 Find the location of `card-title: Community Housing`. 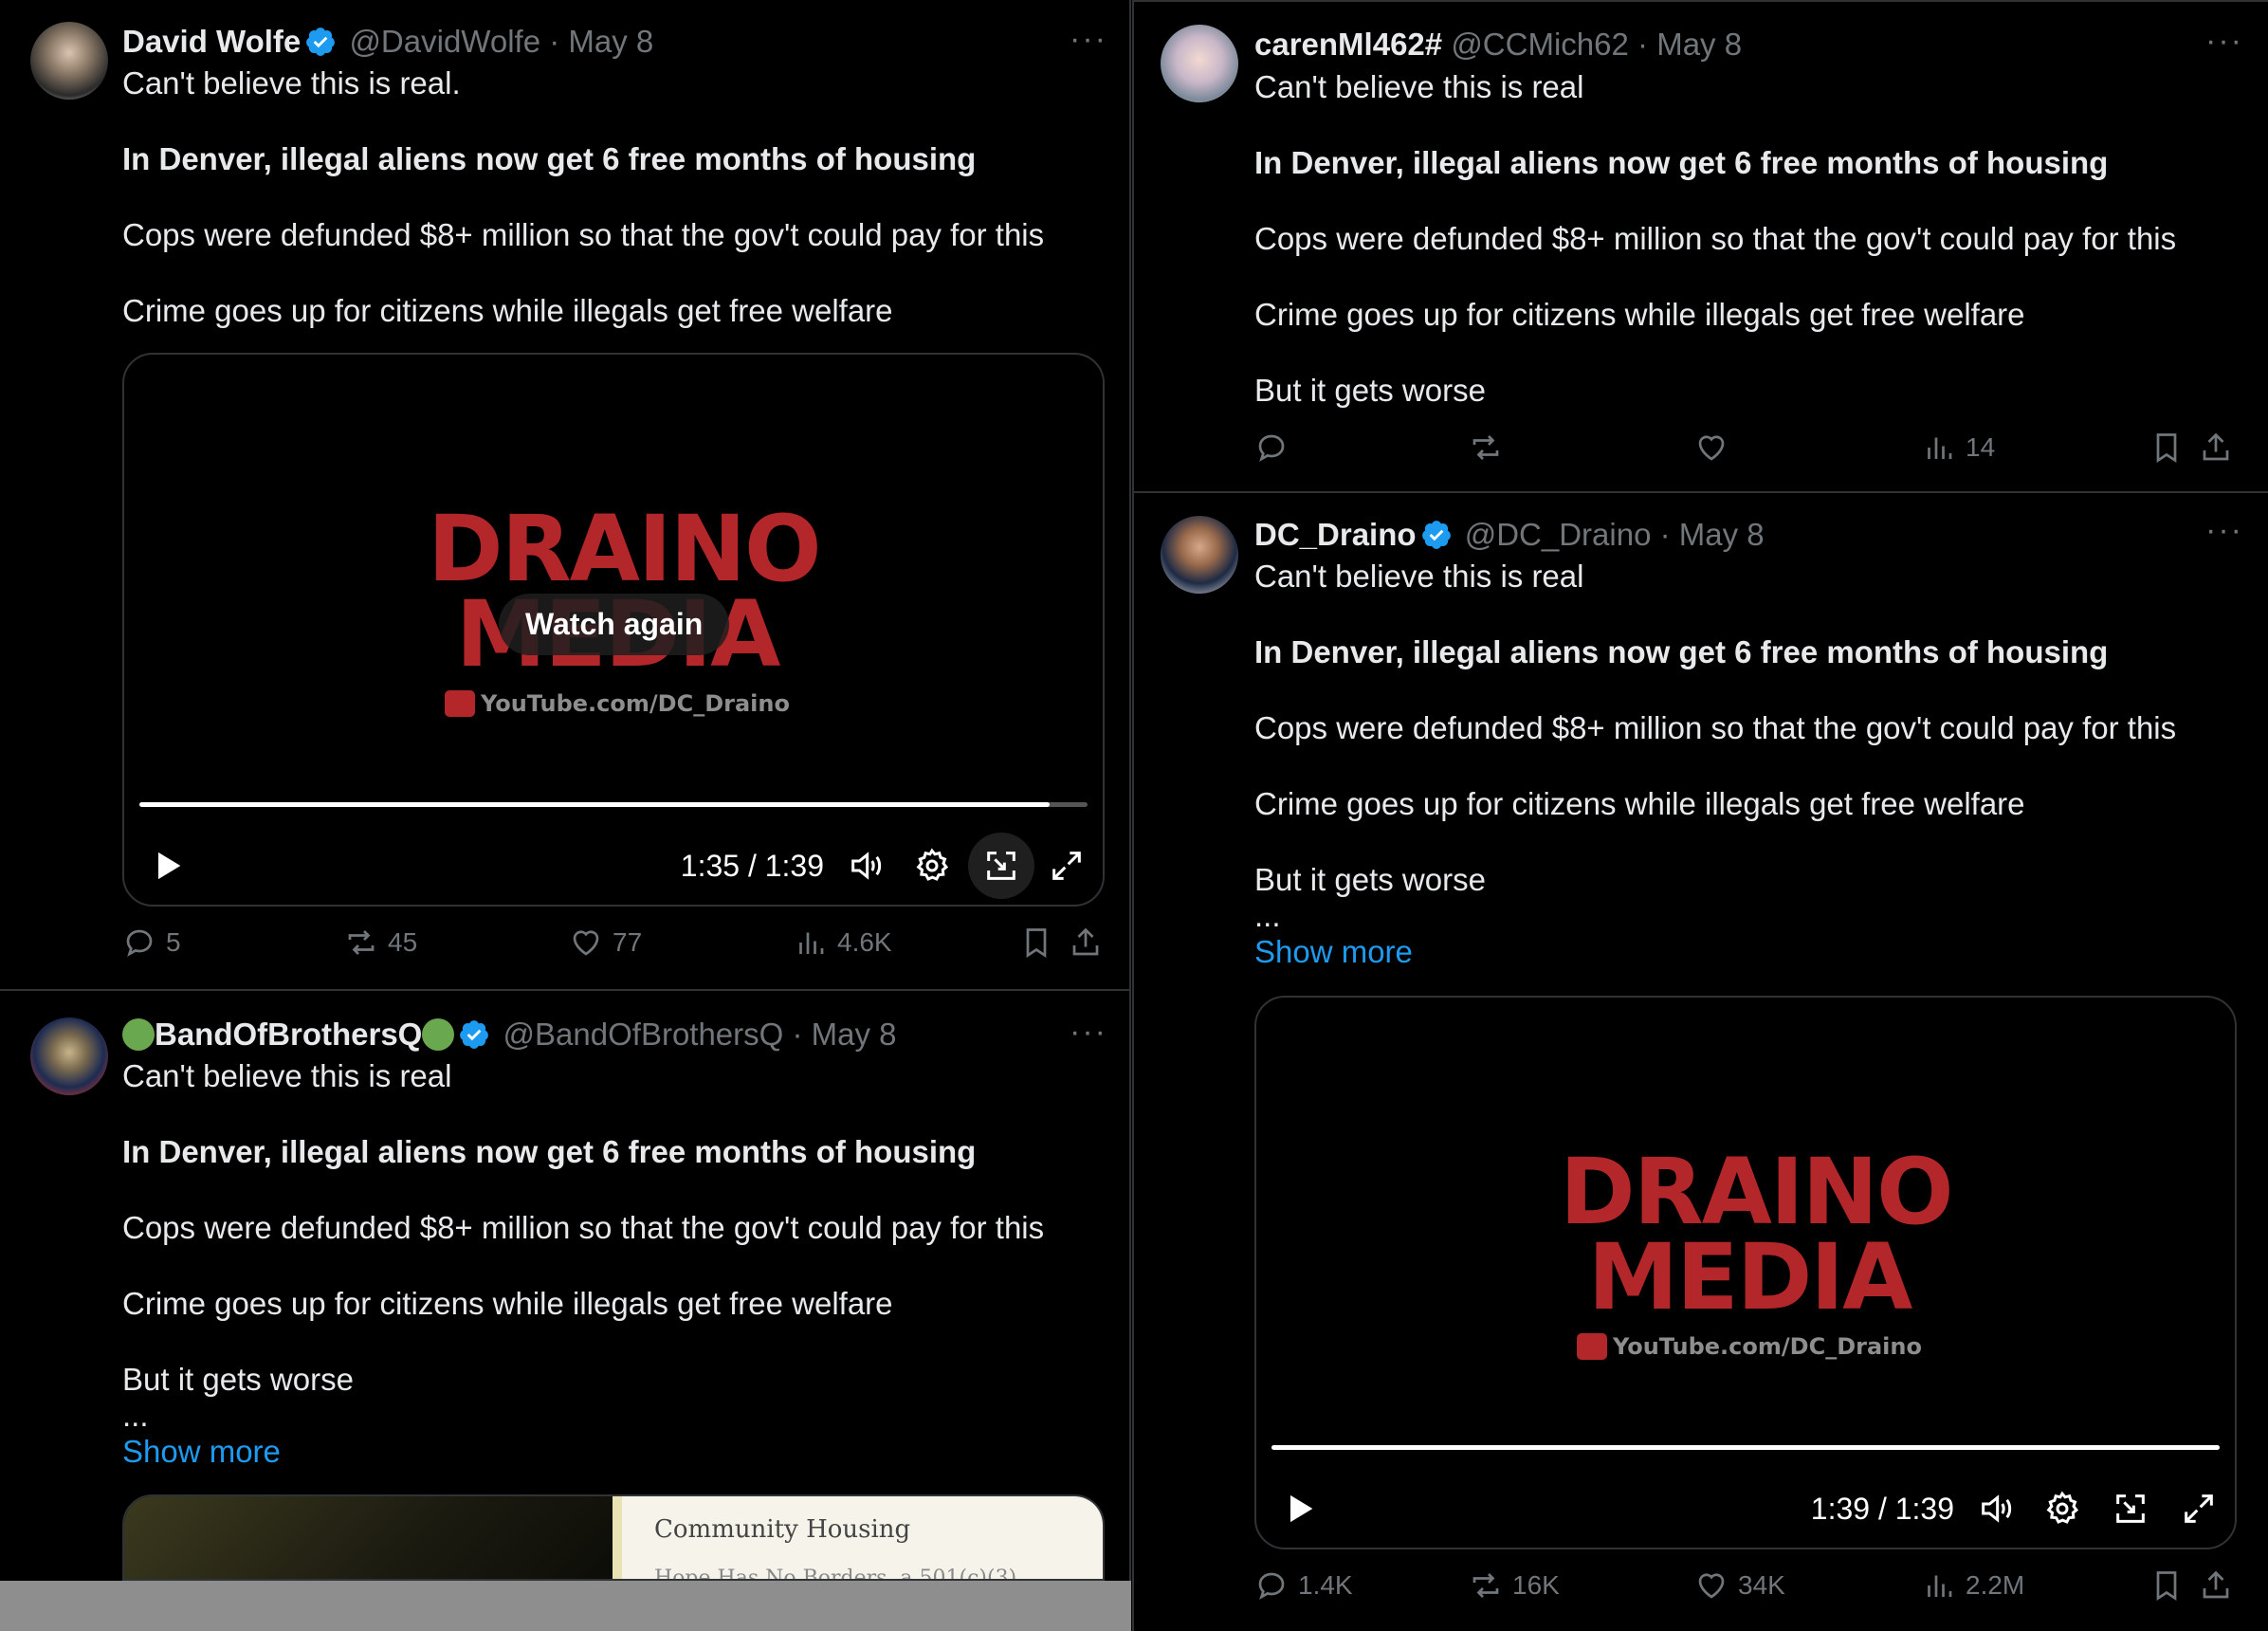

card-title: Community Housing is located at coordinates (783, 1529).